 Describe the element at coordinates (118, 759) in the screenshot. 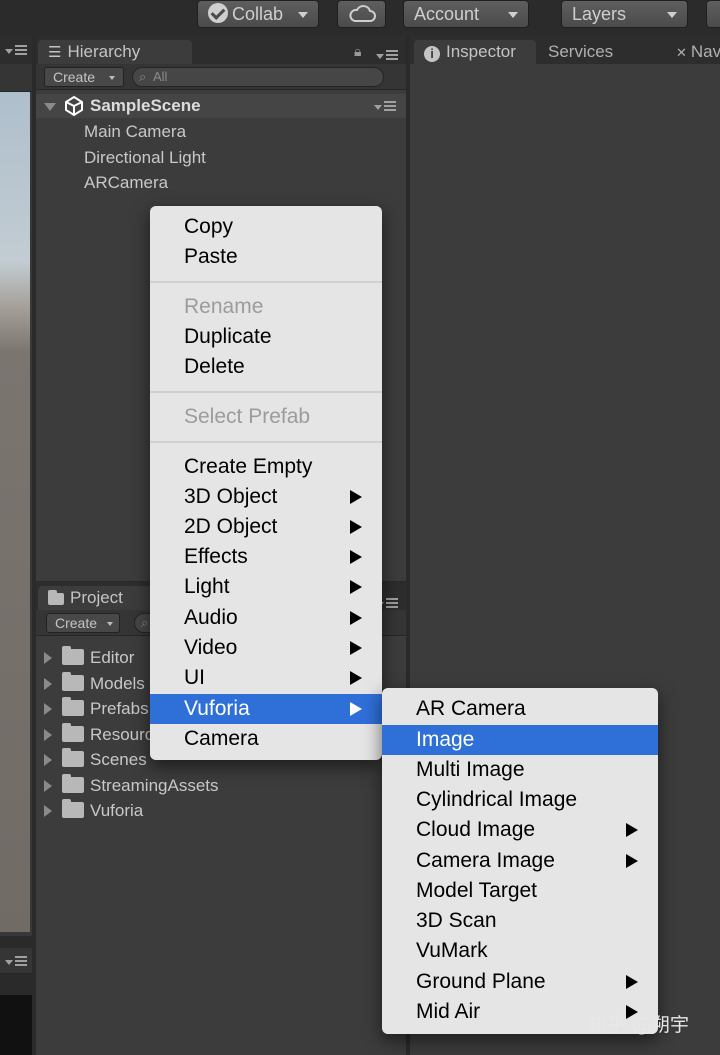

I see `folder-label: Scenes` at that location.